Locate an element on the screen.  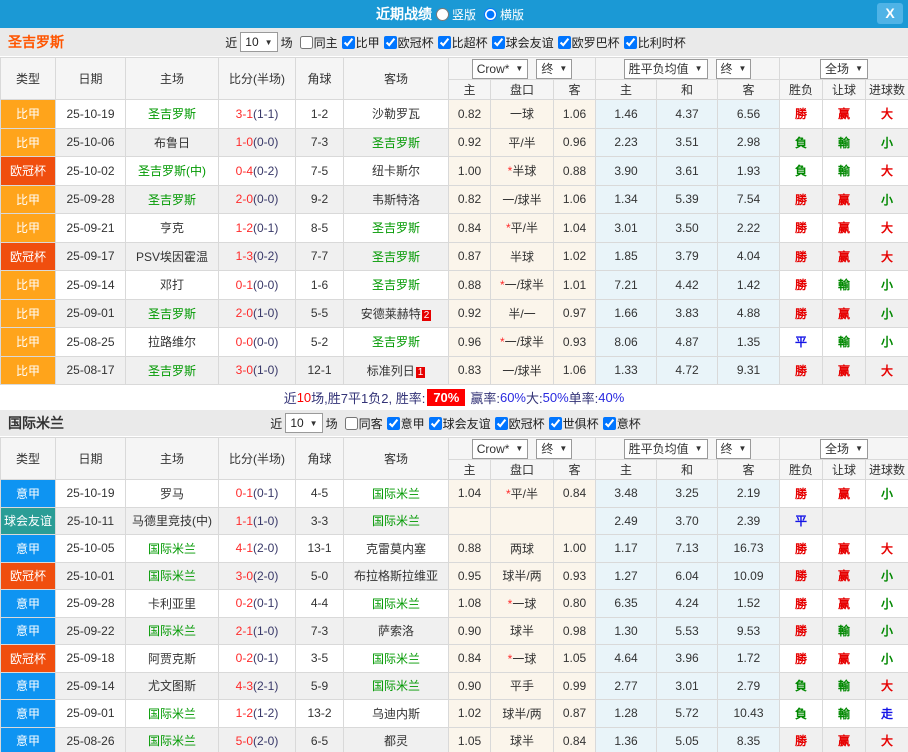
close-icon: X is located at coordinates (890, 13).